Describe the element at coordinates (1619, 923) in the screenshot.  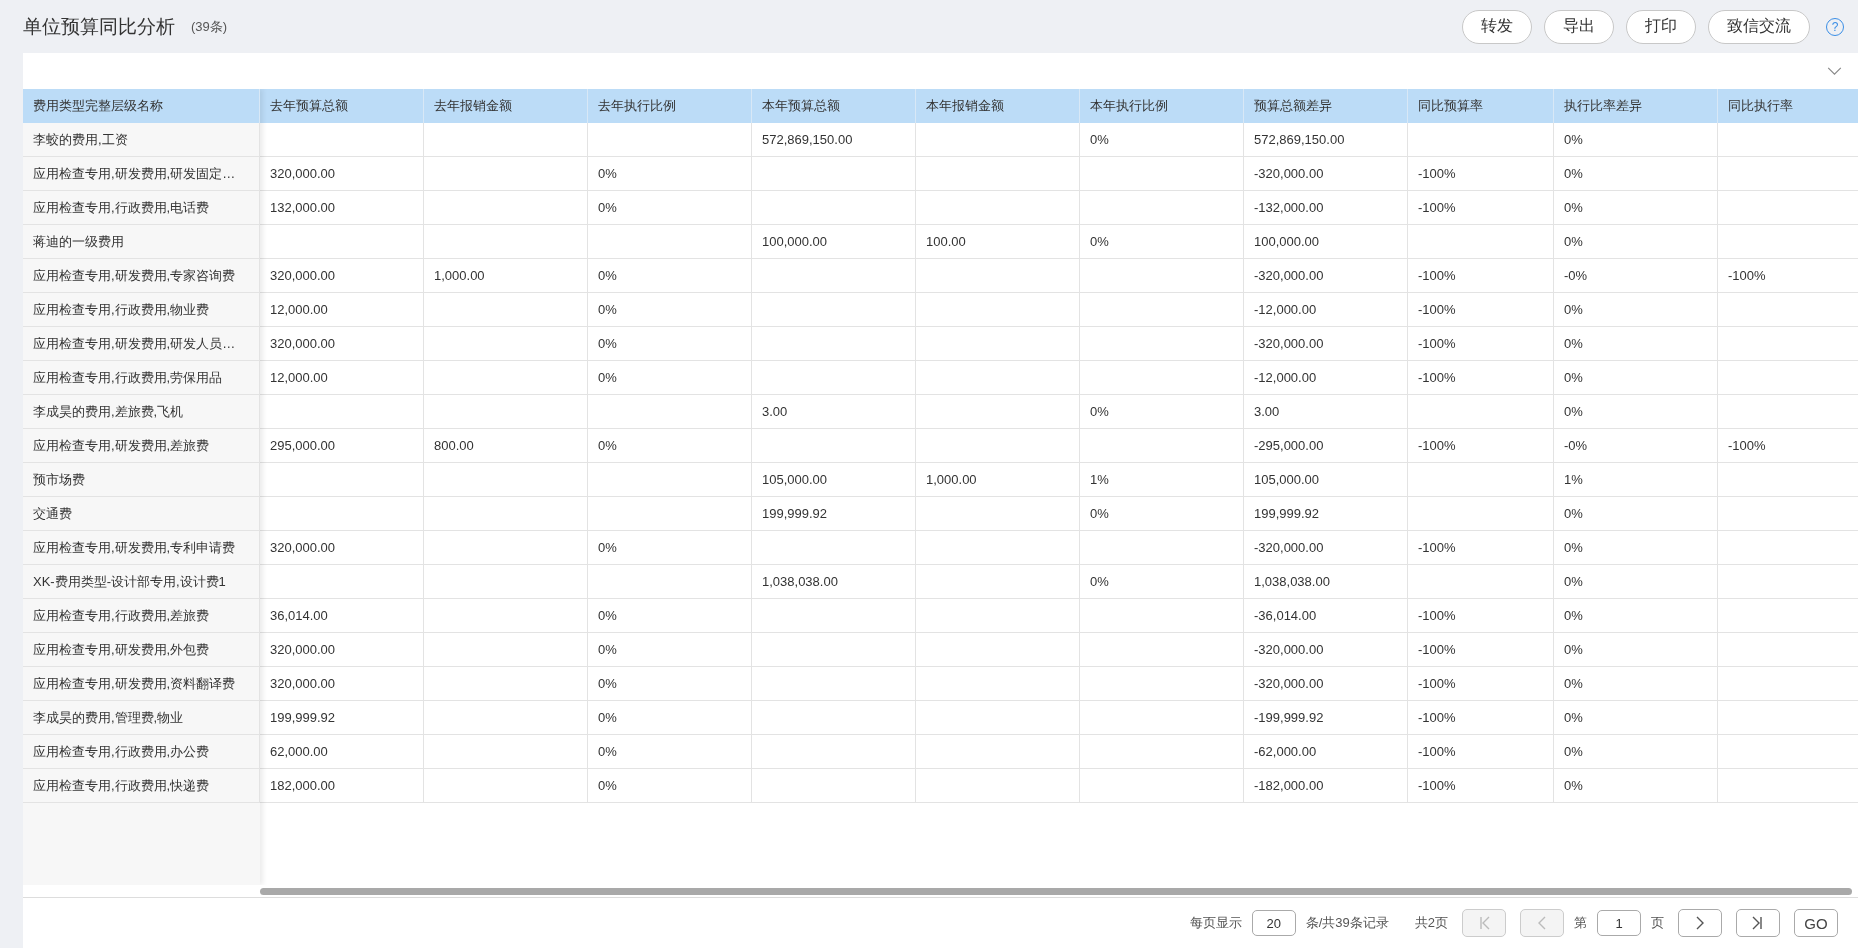
I see `page-number-field: 1` at that location.